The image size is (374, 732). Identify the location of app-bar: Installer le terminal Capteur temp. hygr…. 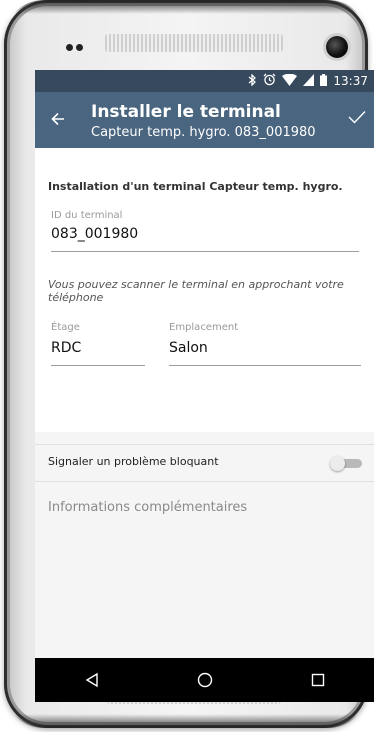
(204, 120).